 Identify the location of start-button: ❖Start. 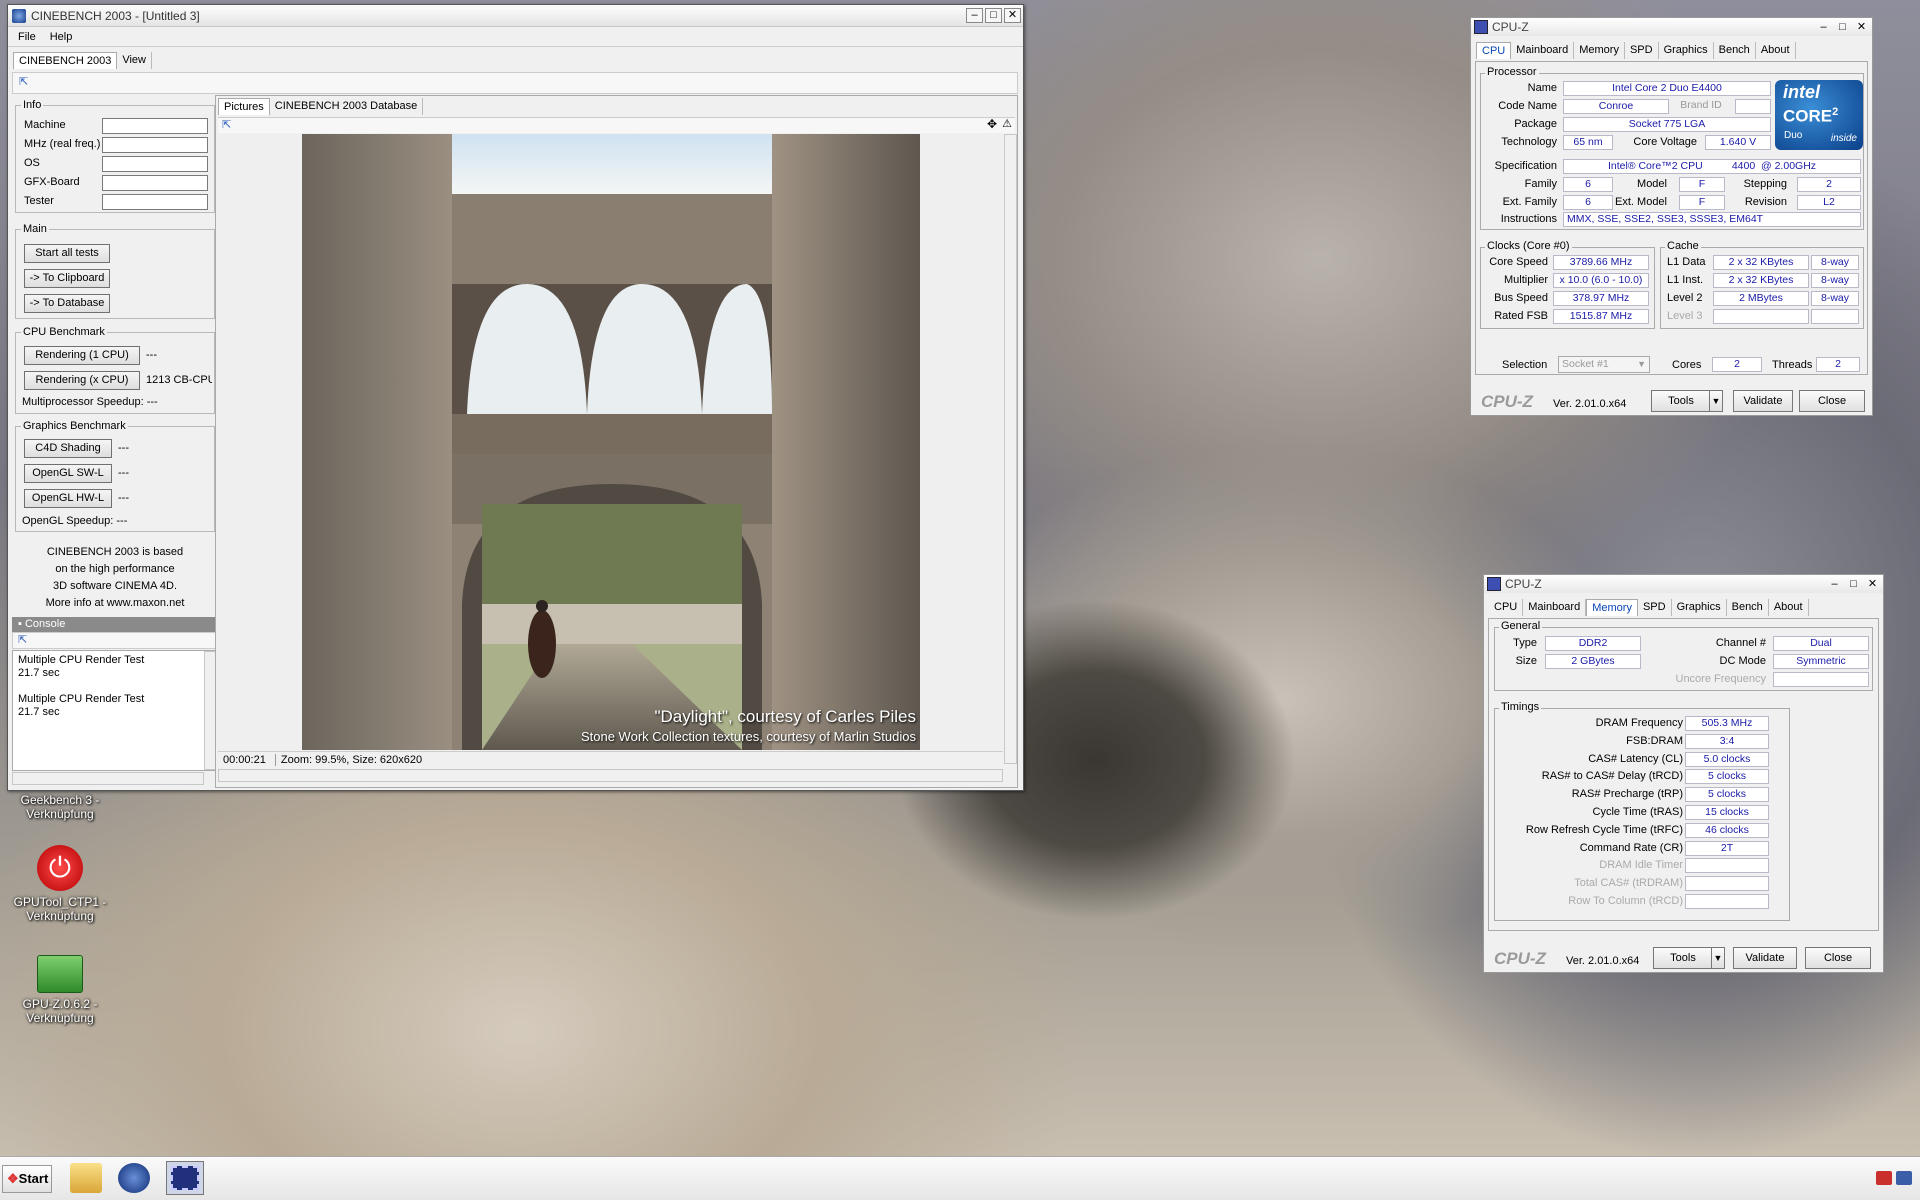
(27, 1179).